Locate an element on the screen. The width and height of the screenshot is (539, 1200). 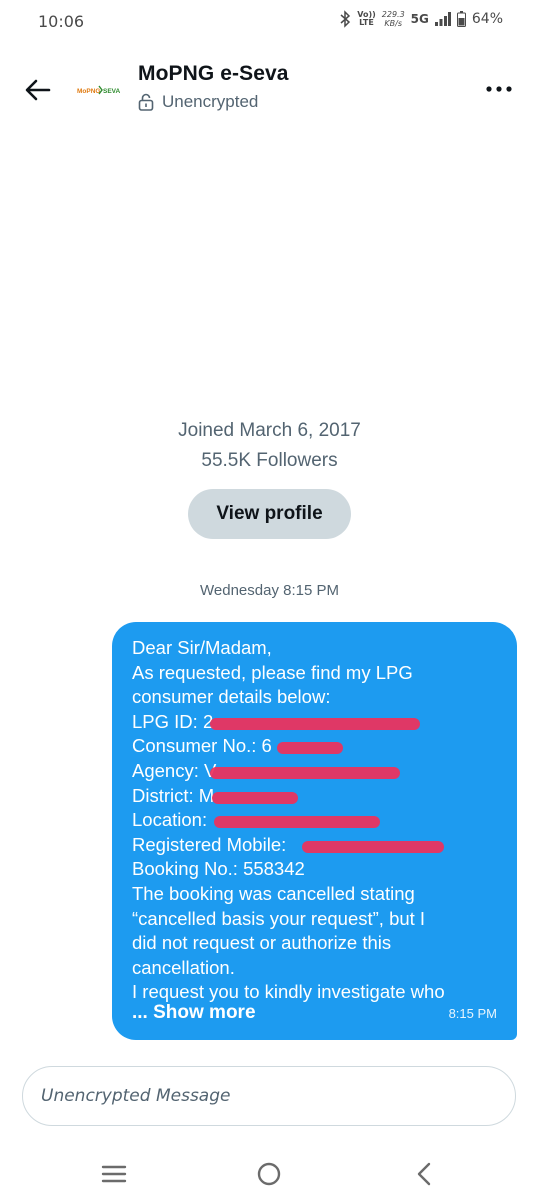
message-line-consumer-no: Consumer No.: 6 is located at coordinates (314, 746).